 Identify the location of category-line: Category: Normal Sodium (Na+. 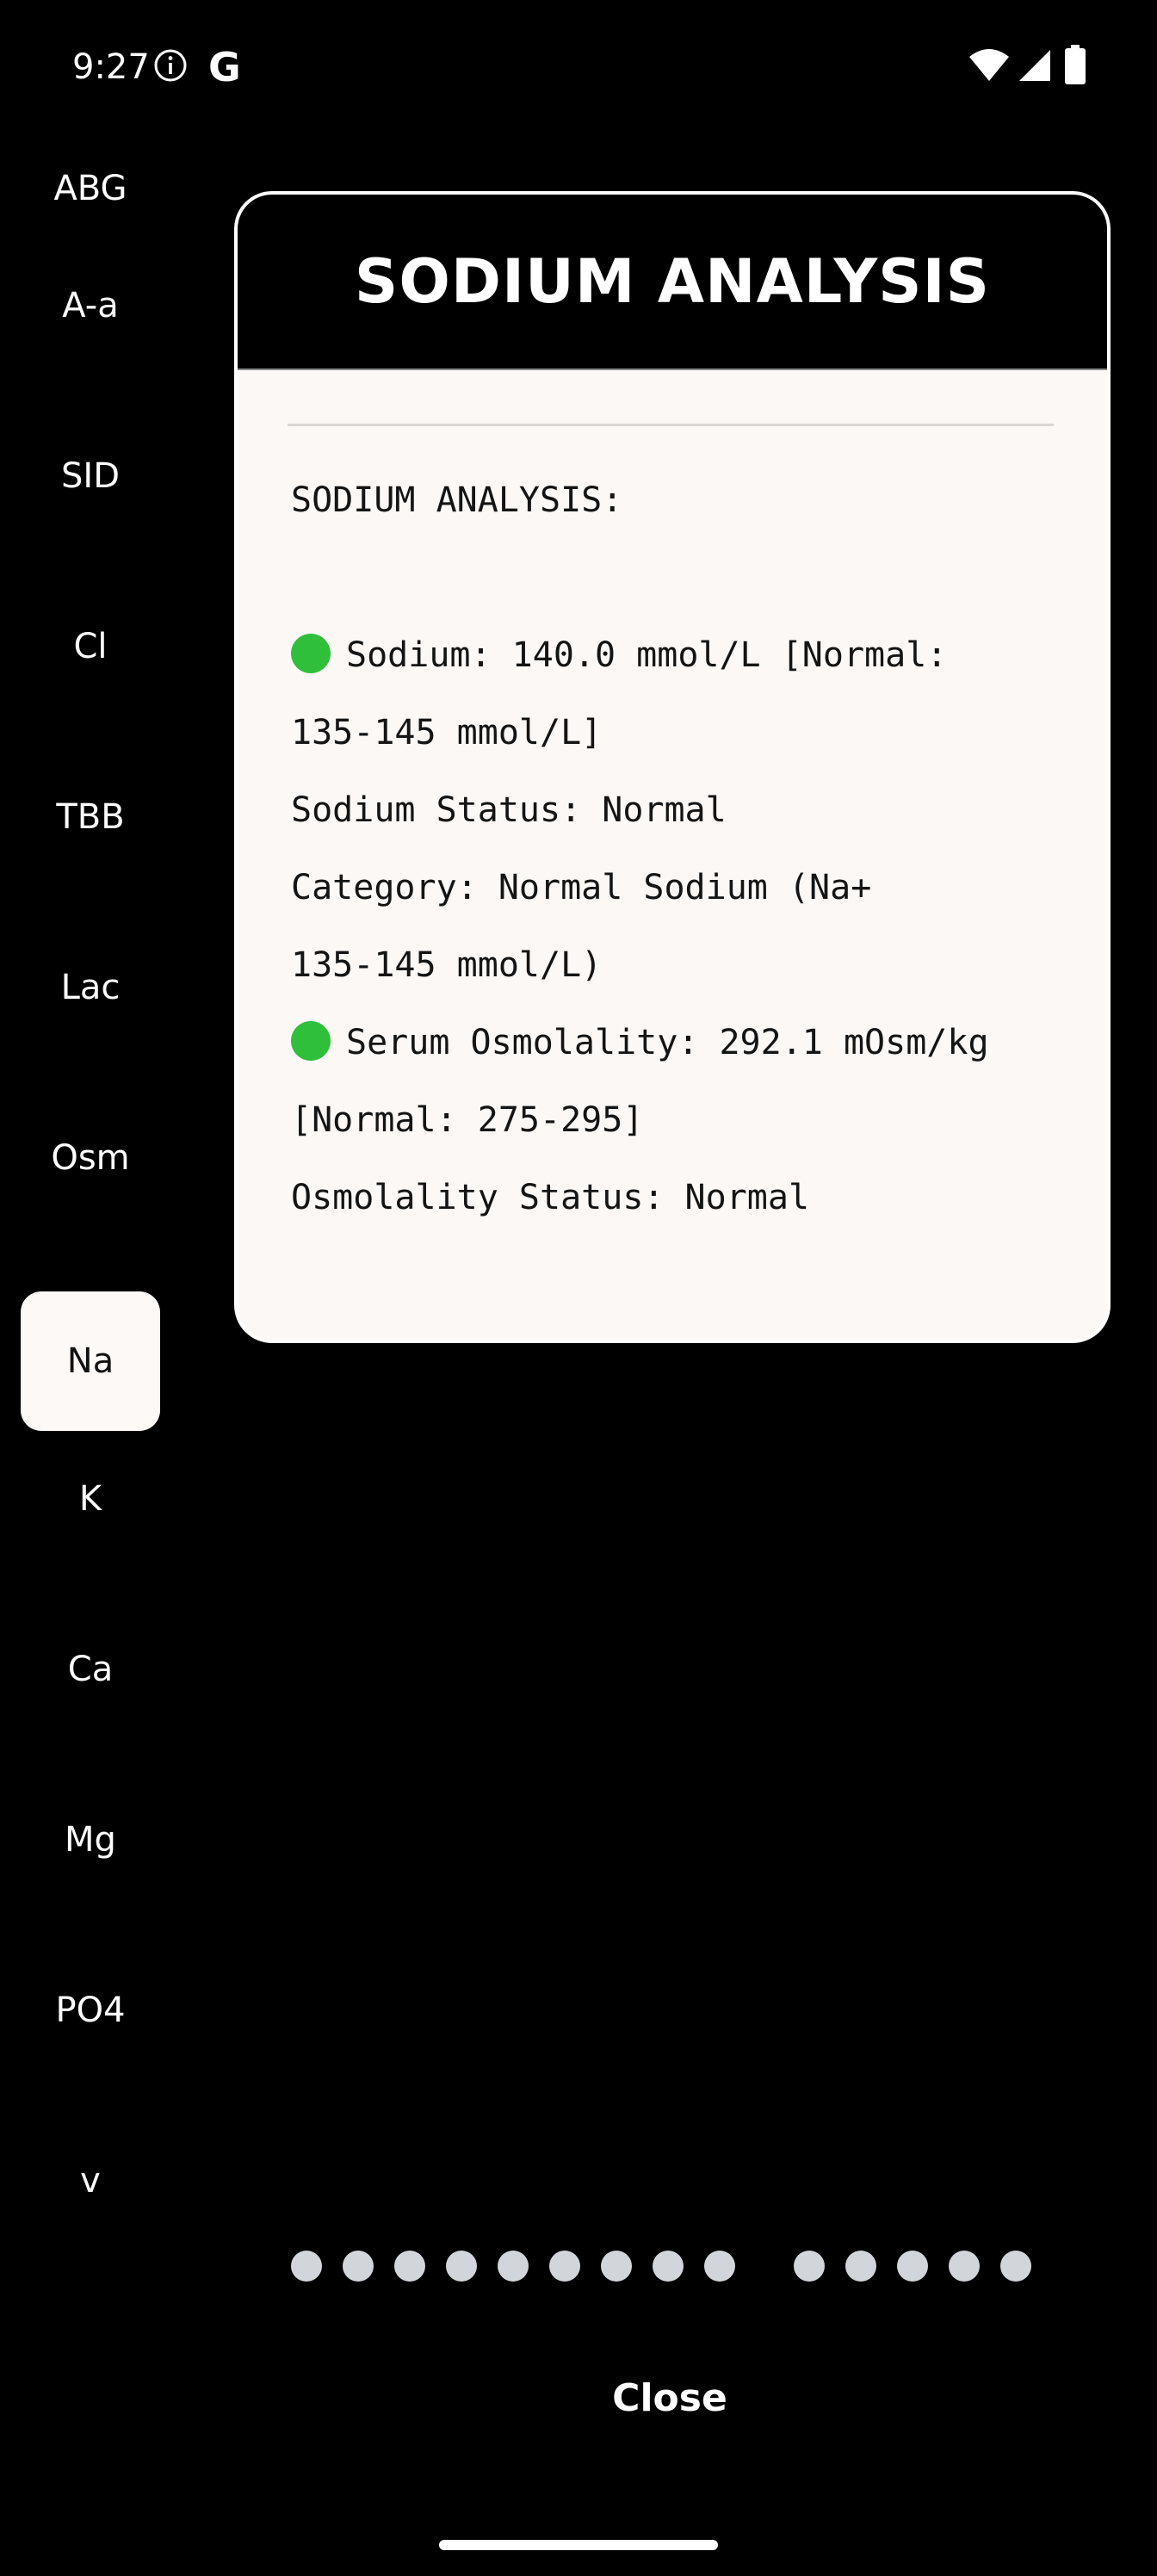
(581, 888).